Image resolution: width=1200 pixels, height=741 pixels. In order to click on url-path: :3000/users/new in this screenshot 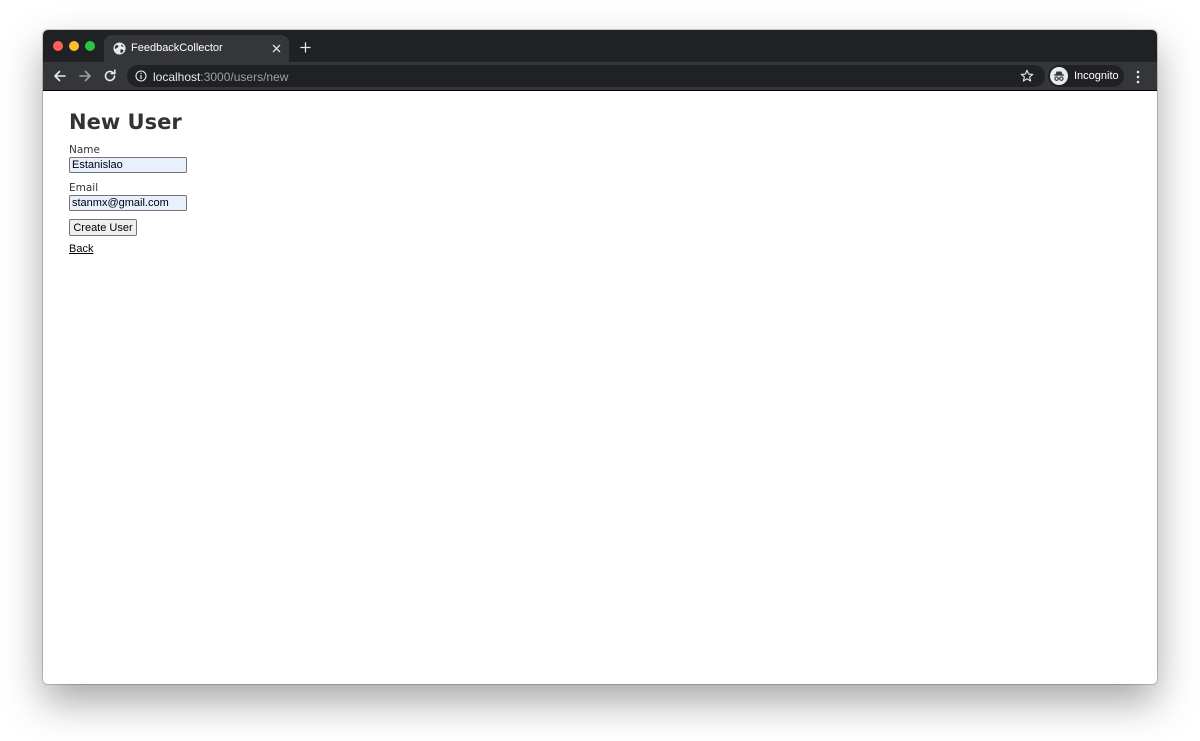, I will do `click(244, 77)`.